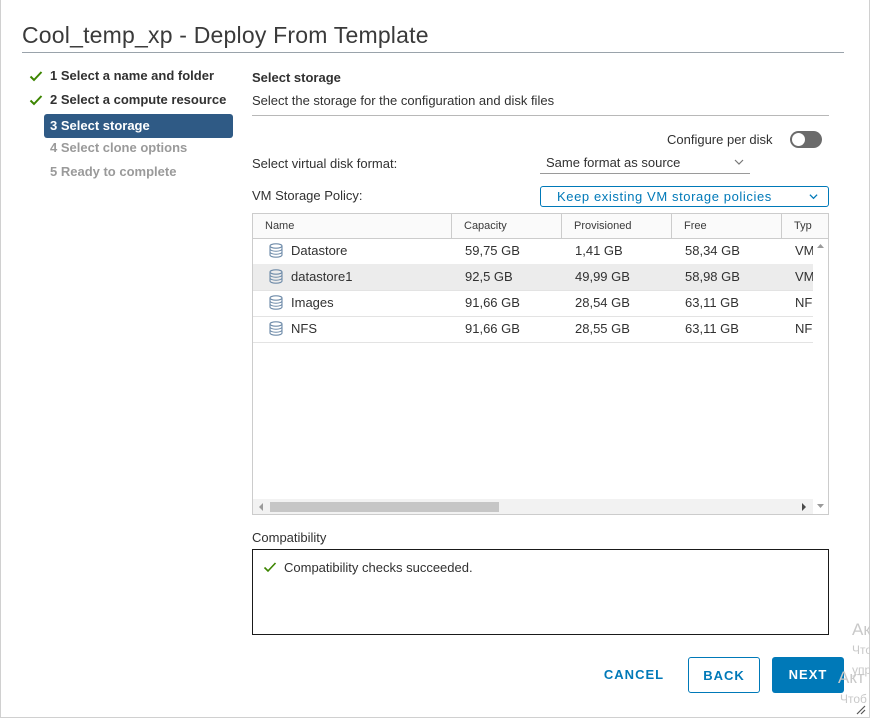 The width and height of the screenshot is (870, 719). I want to click on compatibility-box: Compatibility checks succeeded., so click(540, 592).